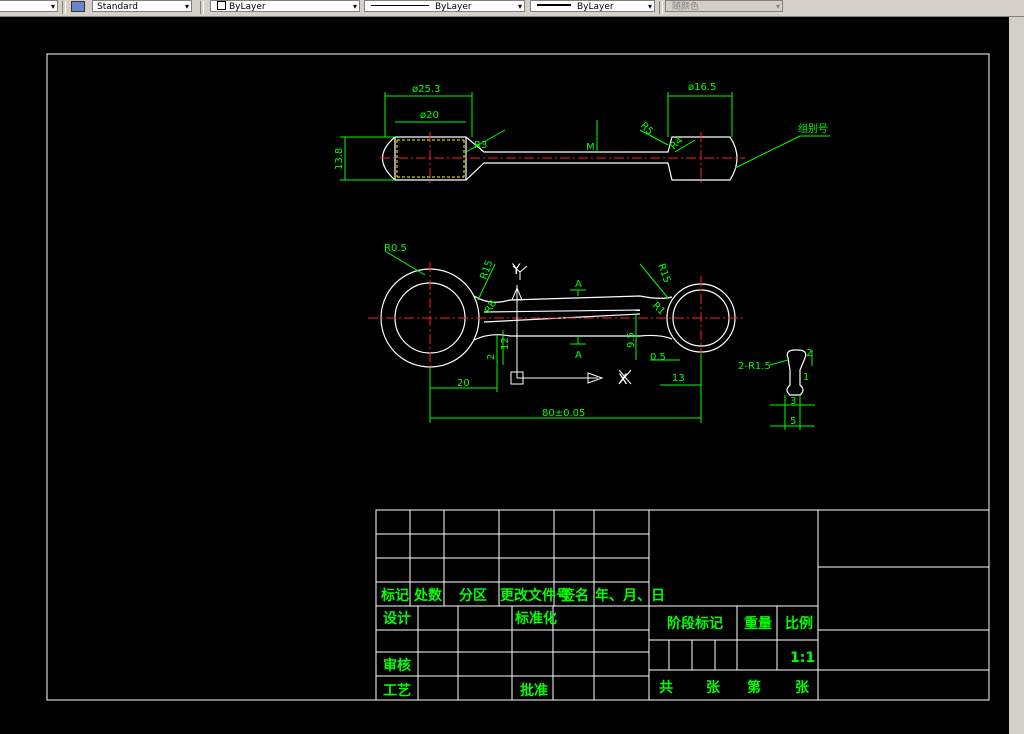  I want to click on toolbar-left-dropdown: ▾, so click(29, 6).